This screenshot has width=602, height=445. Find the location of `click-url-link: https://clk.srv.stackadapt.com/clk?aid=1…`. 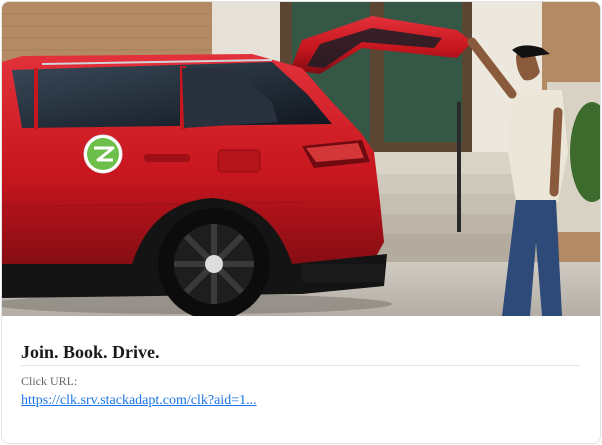

click-url-link: https://clk.srv.stackadapt.com/clk?aid=1… is located at coordinates (139, 401).